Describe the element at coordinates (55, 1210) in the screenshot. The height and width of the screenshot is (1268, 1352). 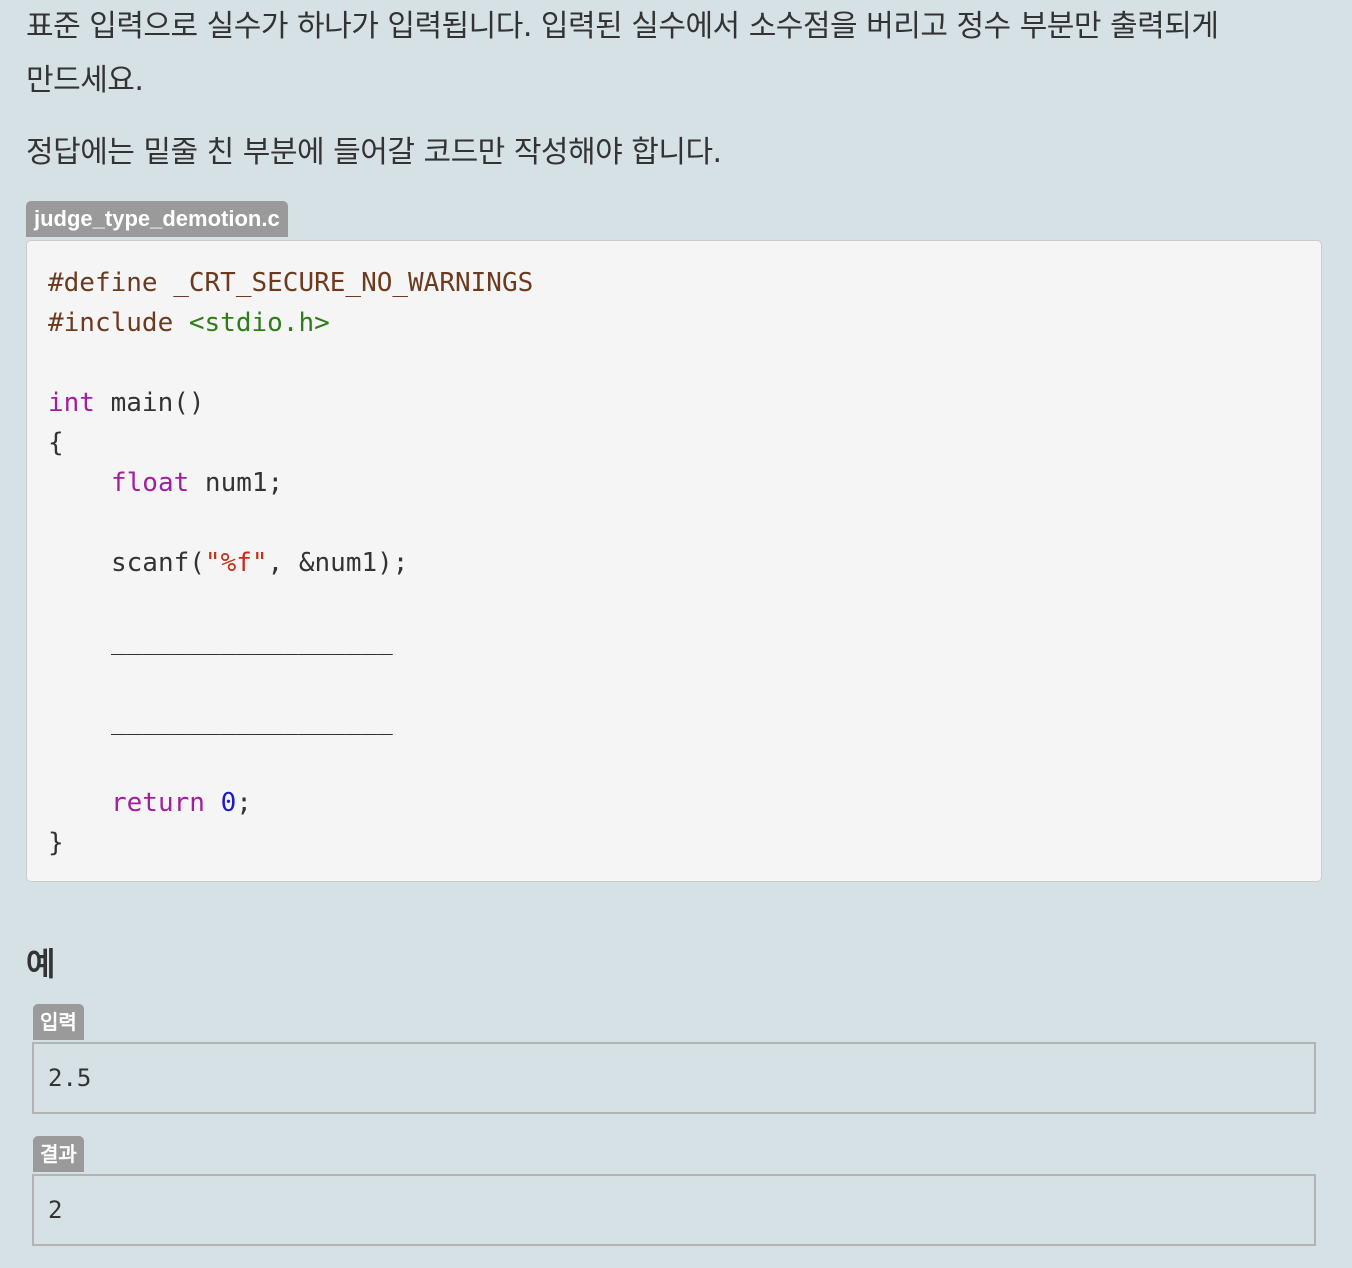
I see `sample-output-value: 2` at that location.